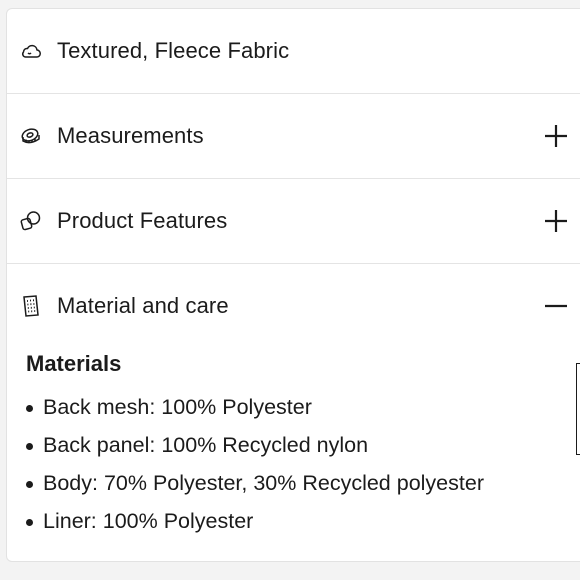 The height and width of the screenshot is (580, 580). What do you see at coordinates (255, 450) in the screenshot?
I see `list-item: Back panel: 100% Recycled nylon` at bounding box center [255, 450].